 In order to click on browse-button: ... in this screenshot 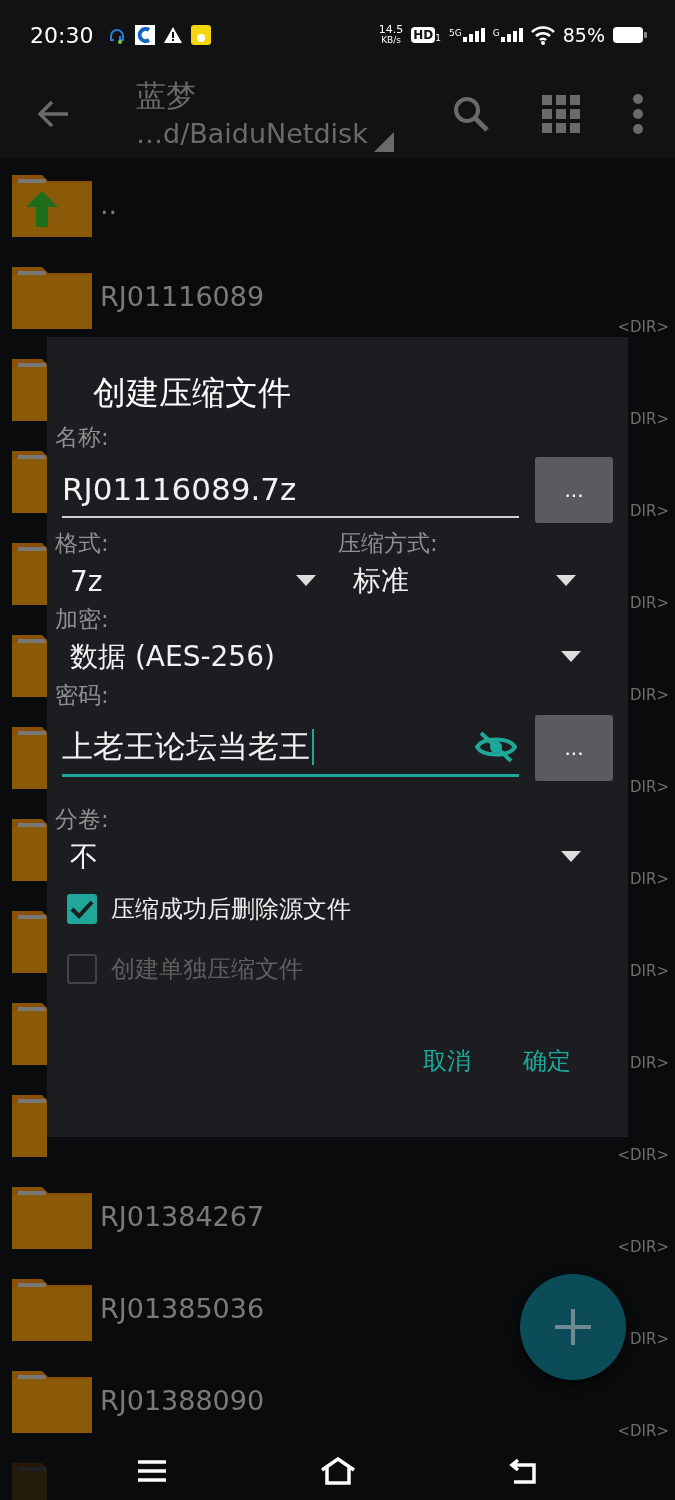, I will do `click(574, 490)`.